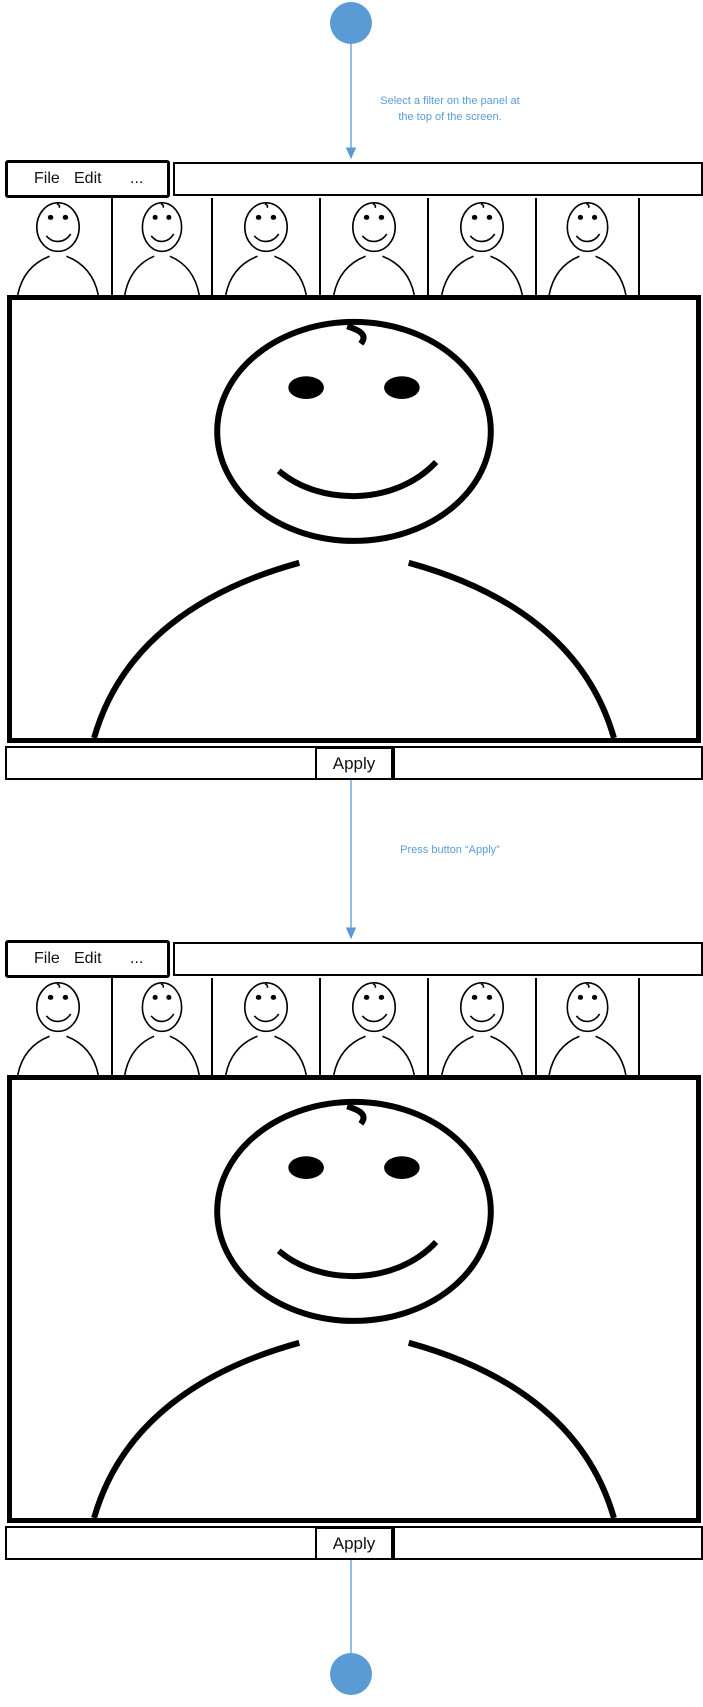  What do you see at coordinates (351, 1674) in the screenshot?
I see `end-node` at bounding box center [351, 1674].